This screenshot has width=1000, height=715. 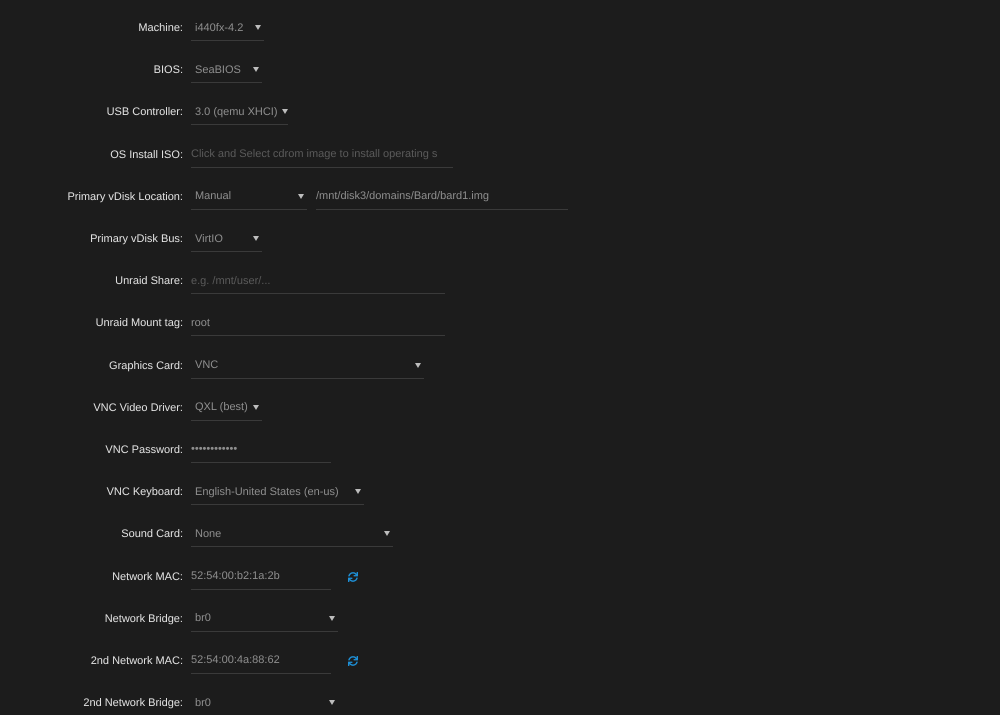 What do you see at coordinates (125, 196) in the screenshot?
I see `field-label: Primary vDisk Location:` at bounding box center [125, 196].